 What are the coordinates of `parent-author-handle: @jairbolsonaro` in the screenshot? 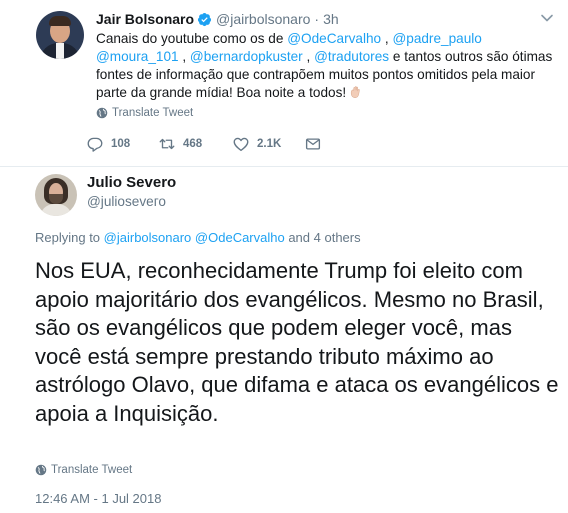 It's located at (263, 19).